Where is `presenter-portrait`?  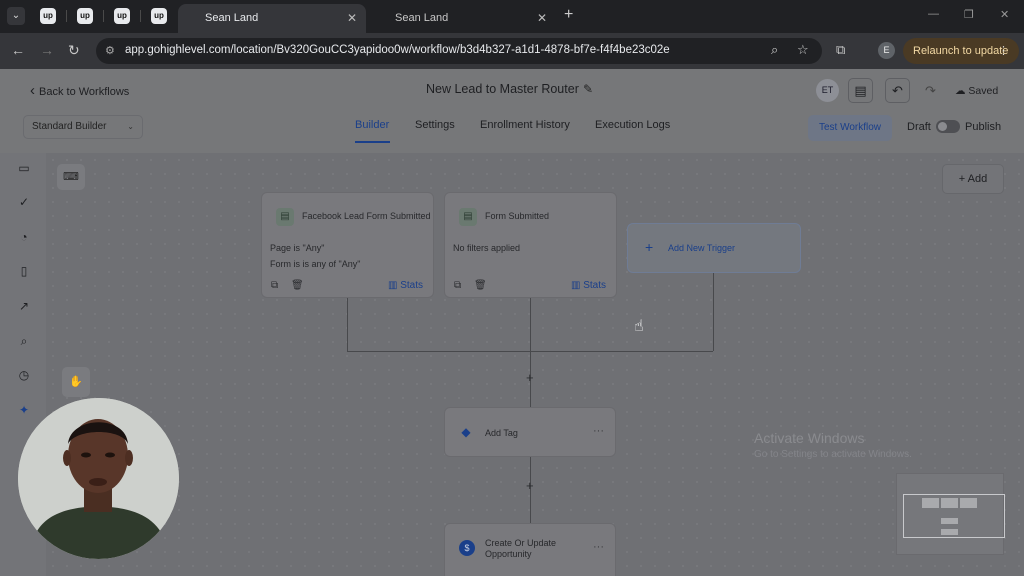 presenter-portrait is located at coordinates (98, 478).